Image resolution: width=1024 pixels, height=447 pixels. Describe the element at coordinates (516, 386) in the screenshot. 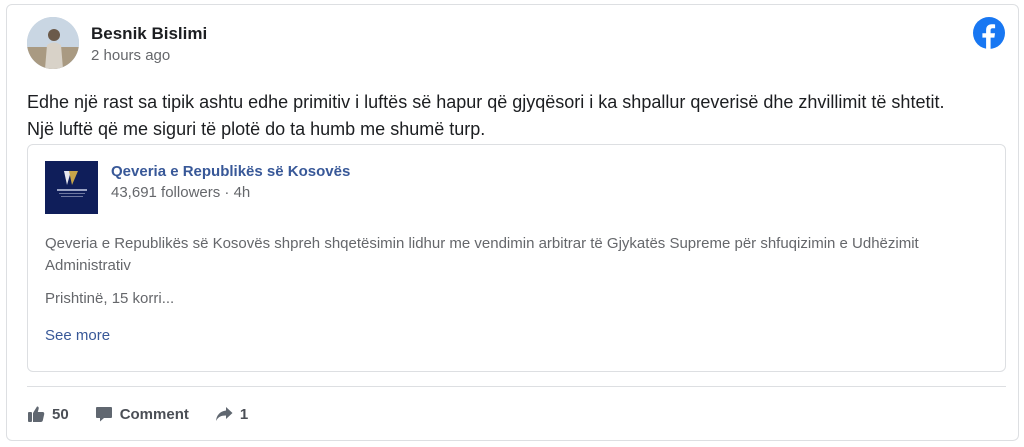

I see `divider` at that location.